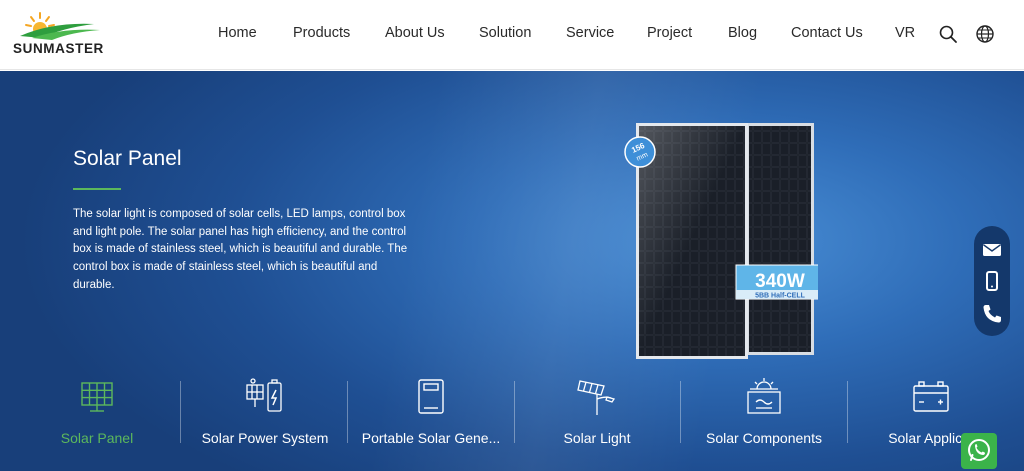  Describe the element at coordinates (764, 438) in the screenshot. I see `category-label: Solar Components` at that location.